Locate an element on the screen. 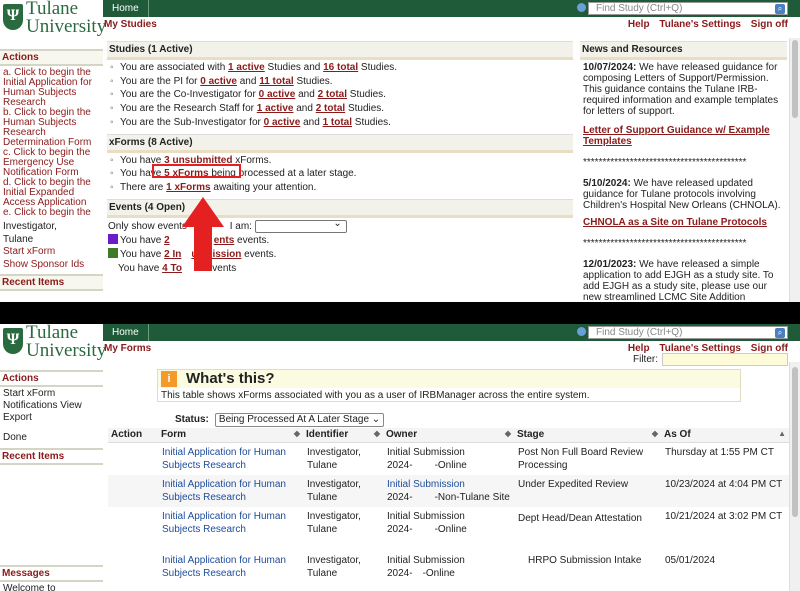 This screenshot has width=800, height=591. in-submission-link: 2 In is located at coordinates (172, 254).